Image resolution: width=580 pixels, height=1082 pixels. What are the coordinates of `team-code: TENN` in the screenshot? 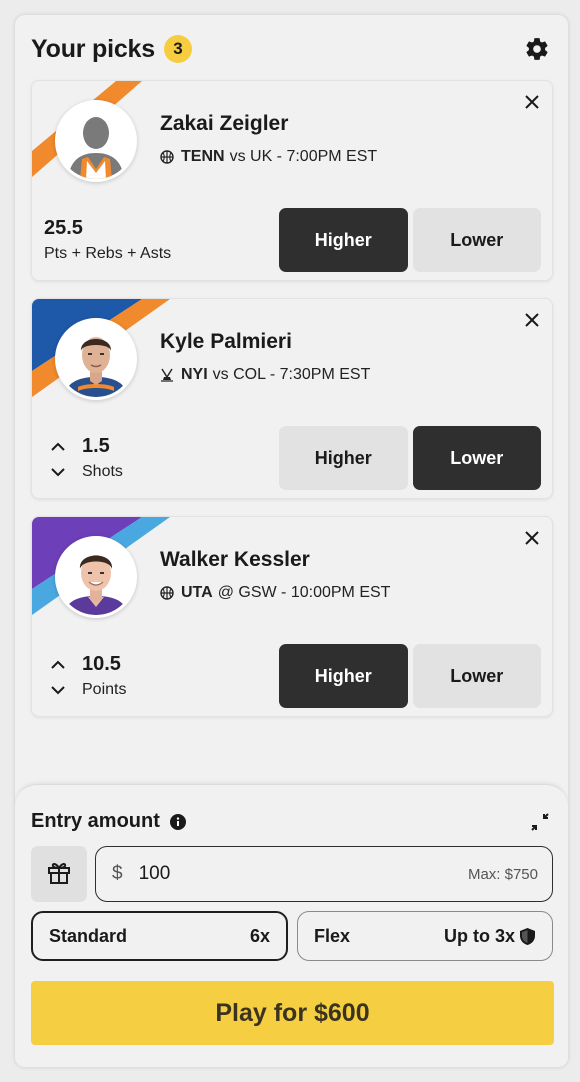 It's located at (203, 156).